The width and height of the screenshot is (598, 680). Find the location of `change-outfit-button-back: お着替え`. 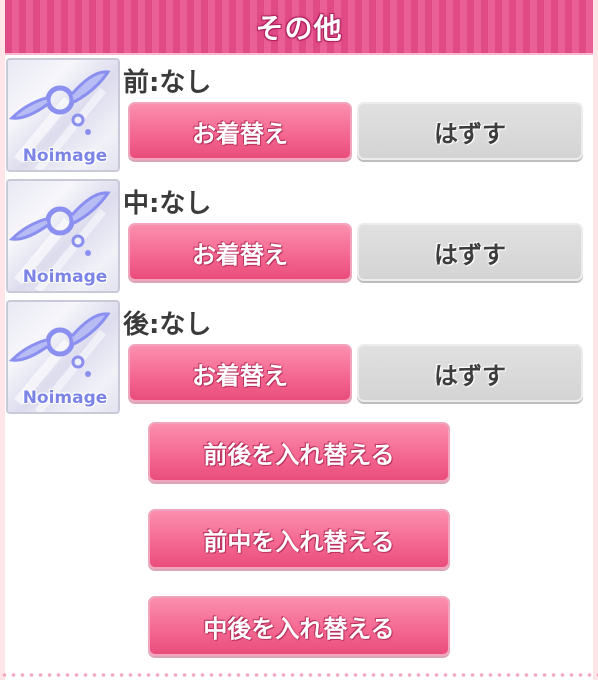

change-outfit-button-back: お着替え is located at coordinates (240, 373).